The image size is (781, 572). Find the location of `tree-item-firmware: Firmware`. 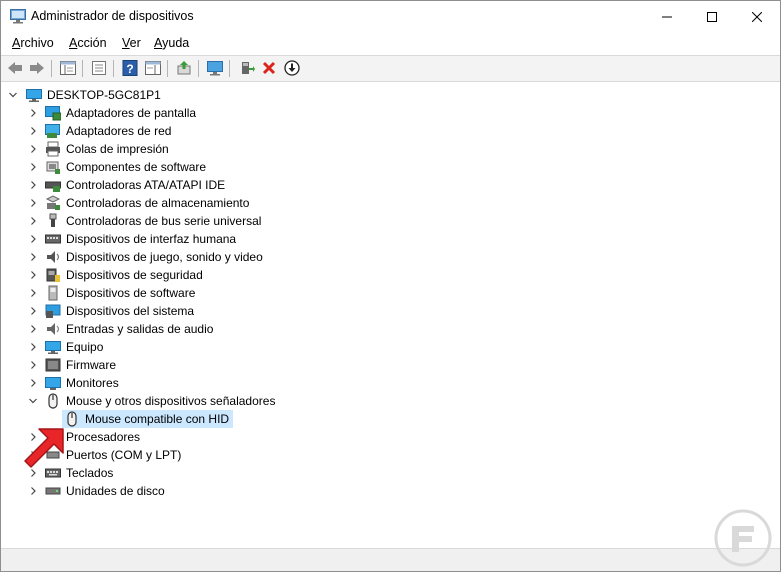

tree-item-firmware: Firmware is located at coordinates (390, 365).